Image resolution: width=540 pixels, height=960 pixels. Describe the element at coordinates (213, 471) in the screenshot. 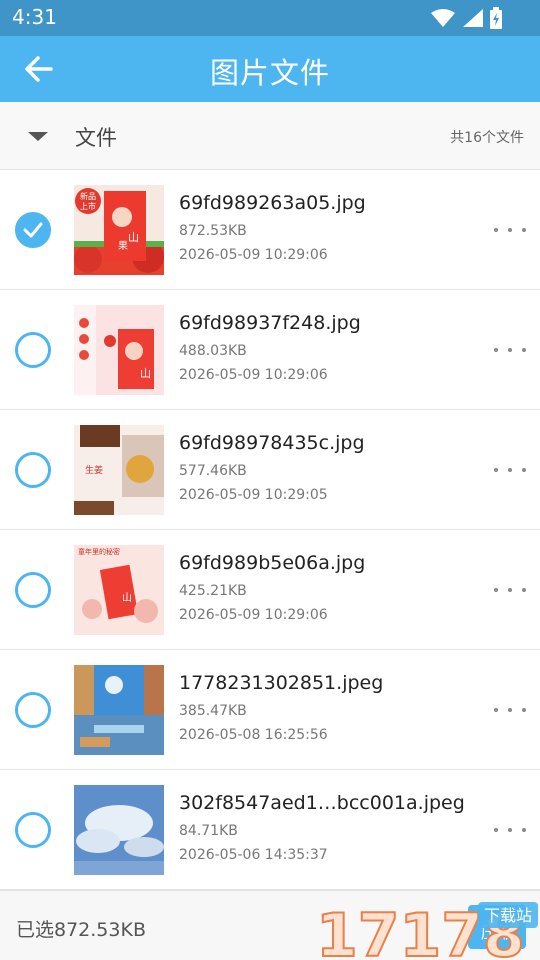

I see `file-size: 577.46KB` at that location.